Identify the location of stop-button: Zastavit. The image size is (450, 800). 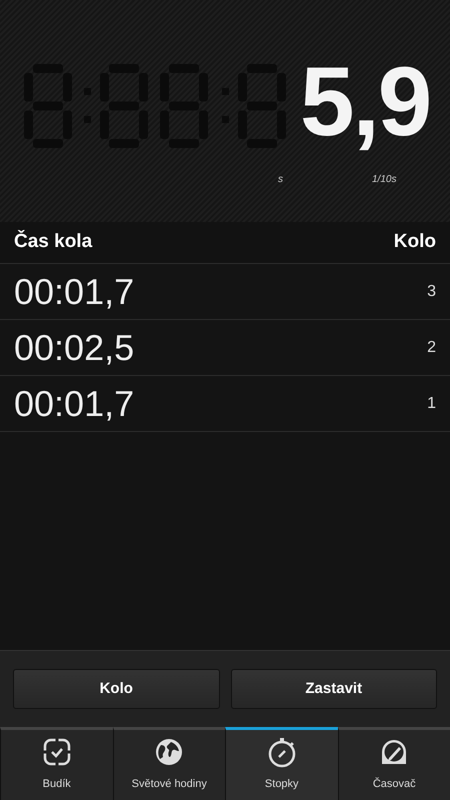
(333, 689).